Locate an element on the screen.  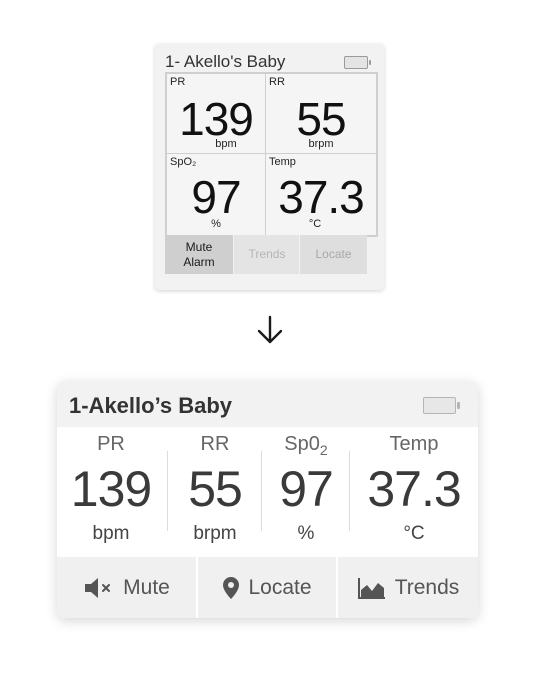
vital-spo2: Sp02 97 % is located at coordinates (306, 492).